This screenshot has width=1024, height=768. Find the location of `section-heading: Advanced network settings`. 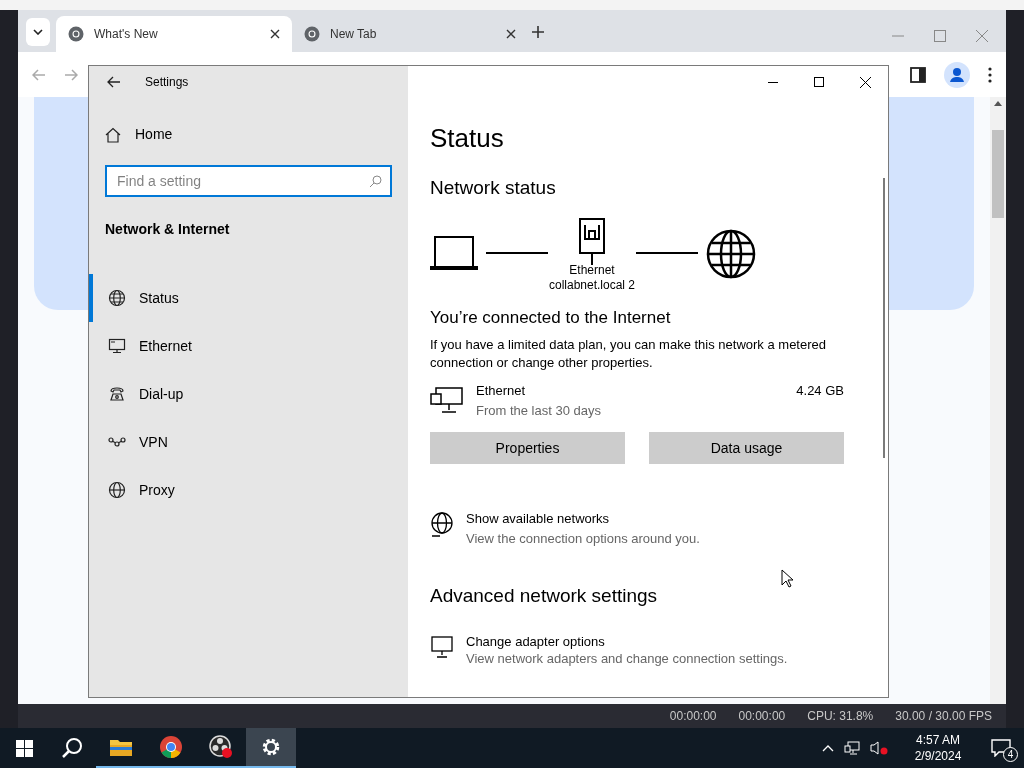

section-heading: Advanced network settings is located at coordinates (544, 596).